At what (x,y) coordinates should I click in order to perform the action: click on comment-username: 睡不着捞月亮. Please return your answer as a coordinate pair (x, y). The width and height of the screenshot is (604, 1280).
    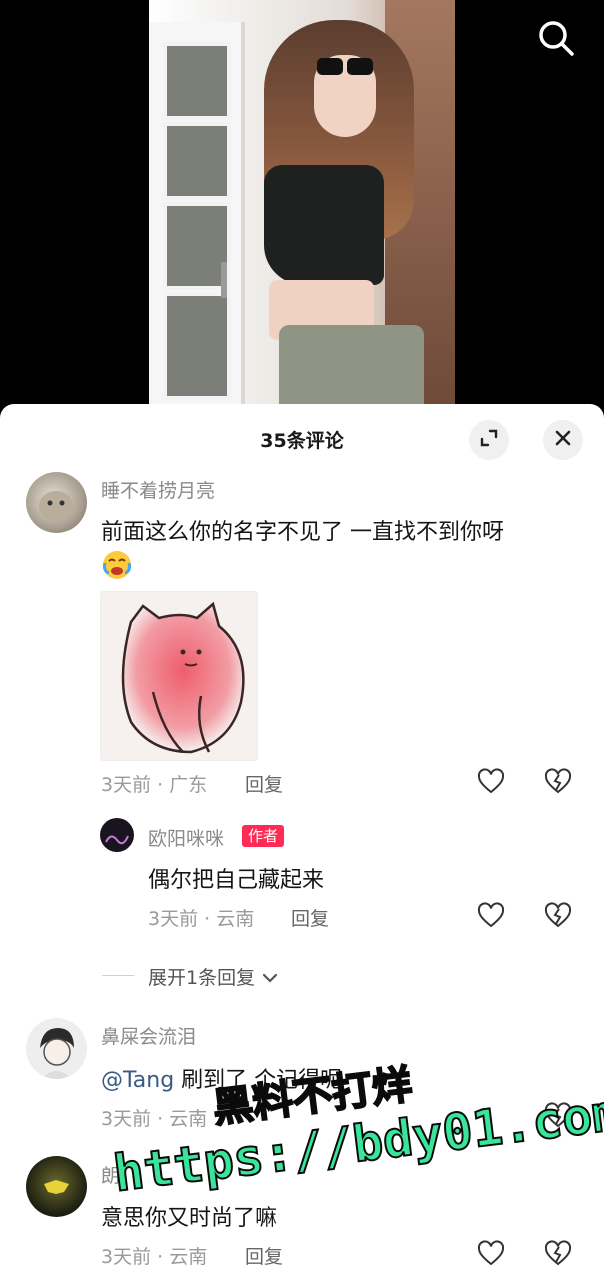
    Looking at the image, I should click on (158, 489).